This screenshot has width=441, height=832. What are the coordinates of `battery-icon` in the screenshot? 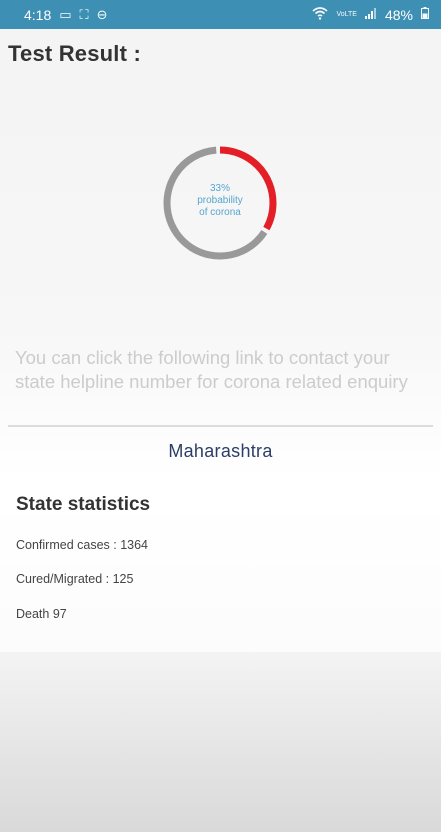 It's located at (425, 14).